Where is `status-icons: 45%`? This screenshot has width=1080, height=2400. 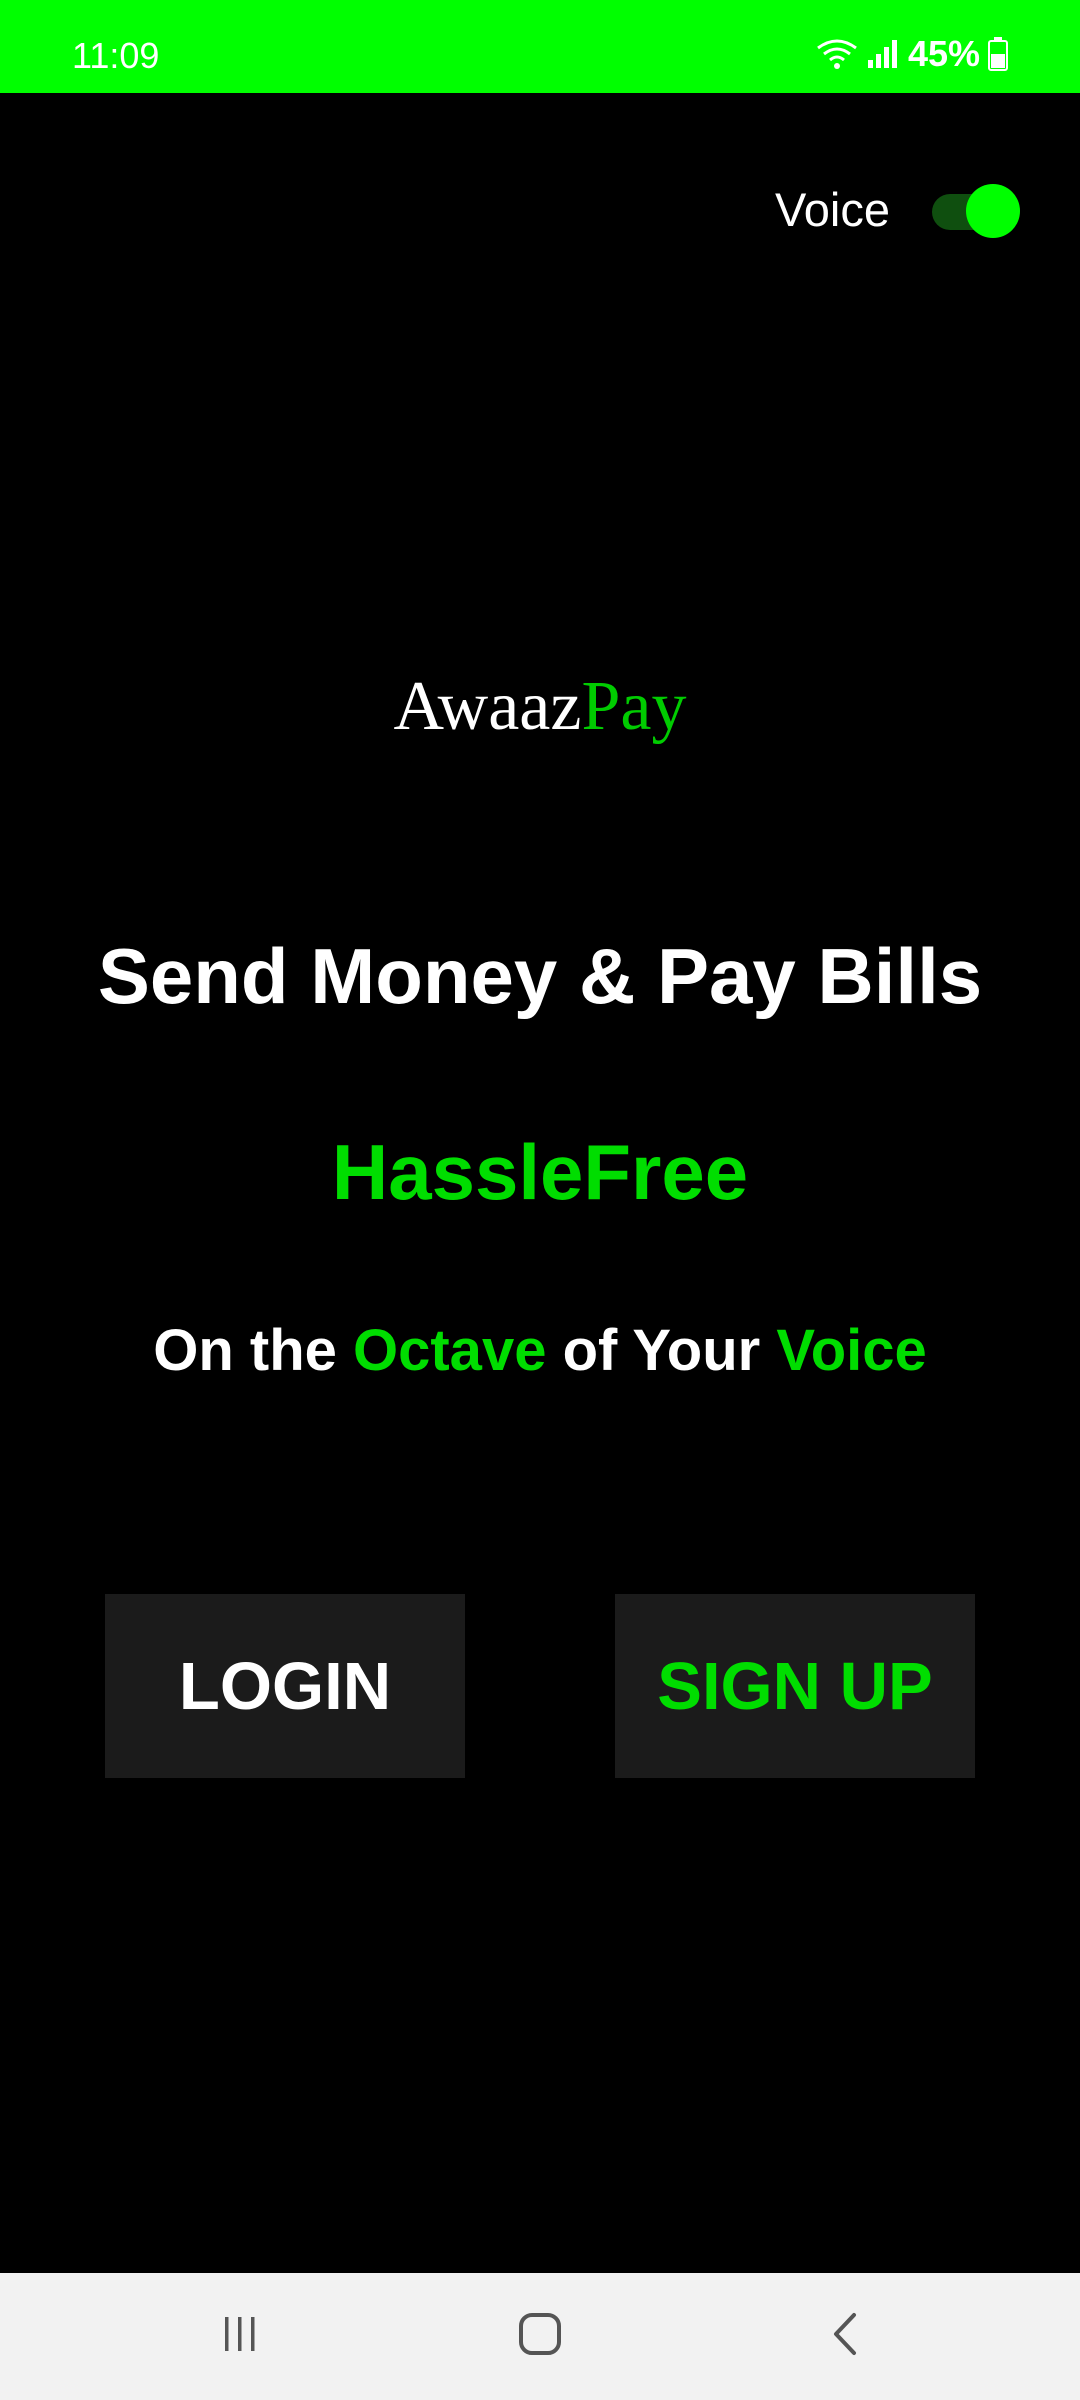
status-icons: 45% is located at coordinates (912, 54).